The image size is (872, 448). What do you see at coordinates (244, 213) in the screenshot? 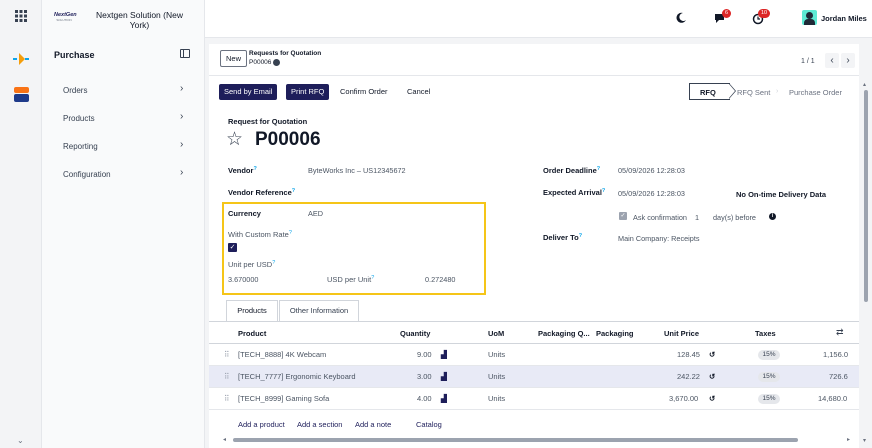
I see `currency-label: Currency` at bounding box center [244, 213].